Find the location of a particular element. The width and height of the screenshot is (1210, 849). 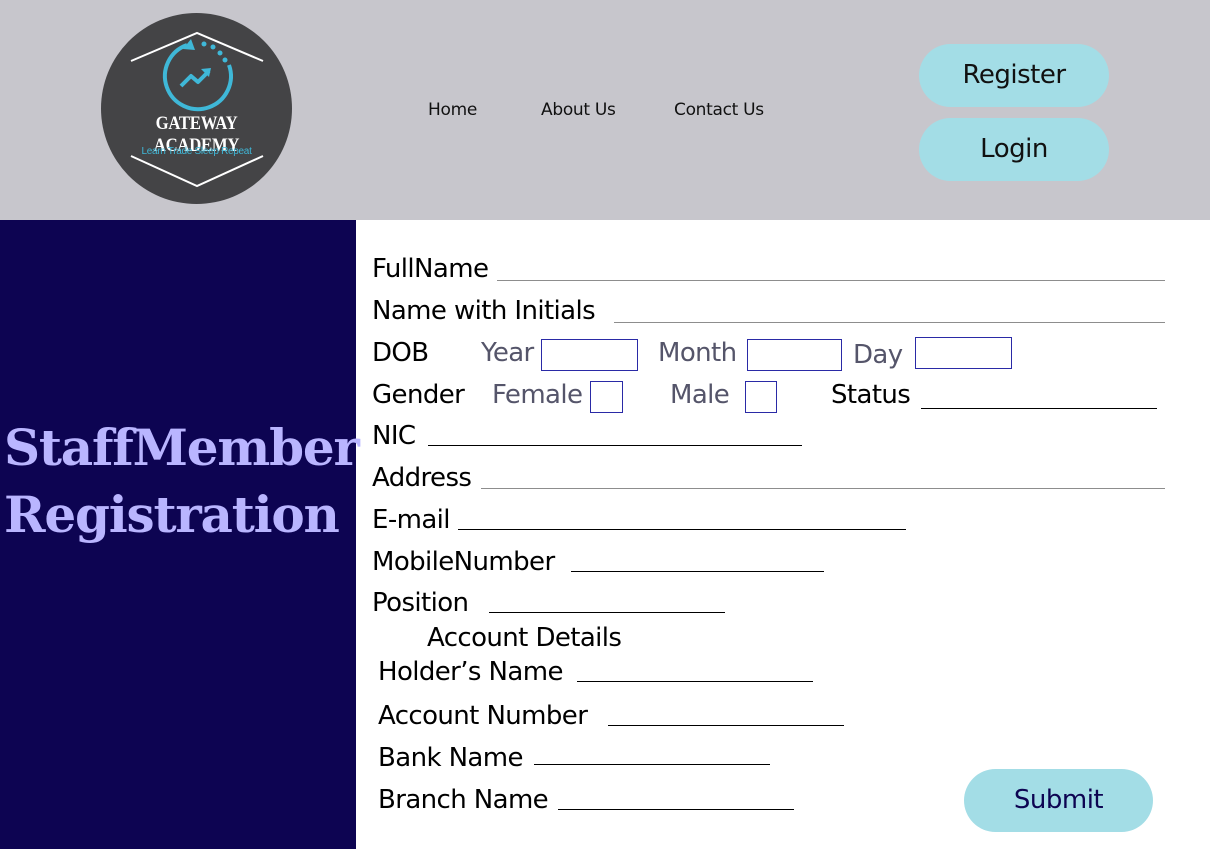

account-number-label: Account Number is located at coordinates (483, 716).